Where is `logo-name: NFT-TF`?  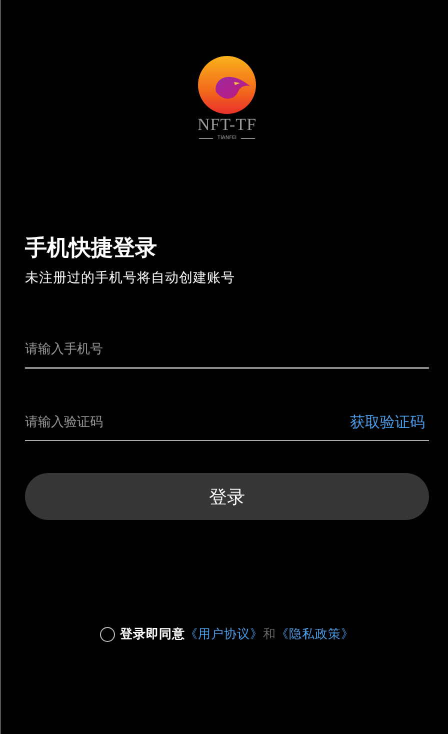 logo-name: NFT-TF is located at coordinates (227, 125).